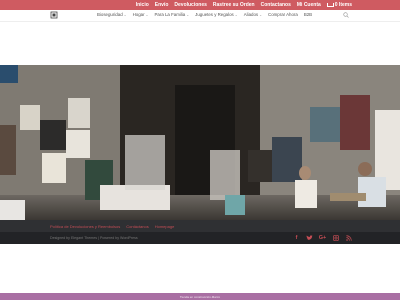 The height and width of the screenshot is (300, 400). I want to click on notice-text: Tienda en construcción-Marzo, so click(200, 296).